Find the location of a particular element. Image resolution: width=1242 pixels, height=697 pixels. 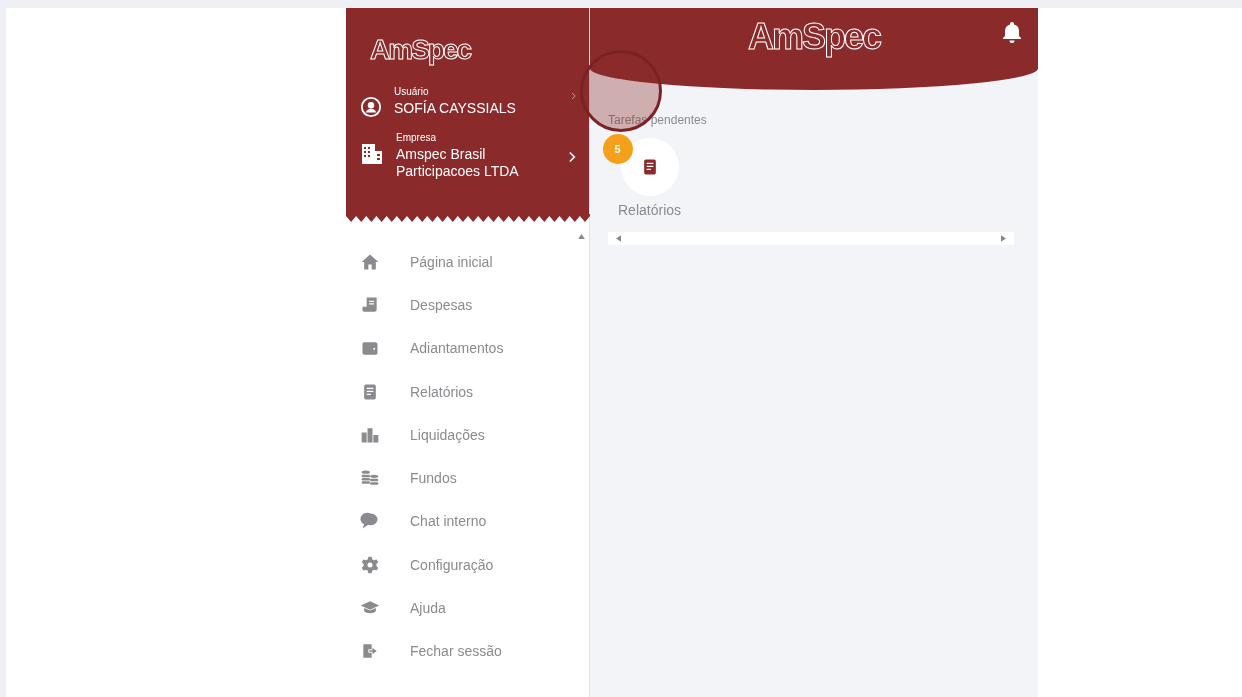

user-icon is located at coordinates (371, 107).